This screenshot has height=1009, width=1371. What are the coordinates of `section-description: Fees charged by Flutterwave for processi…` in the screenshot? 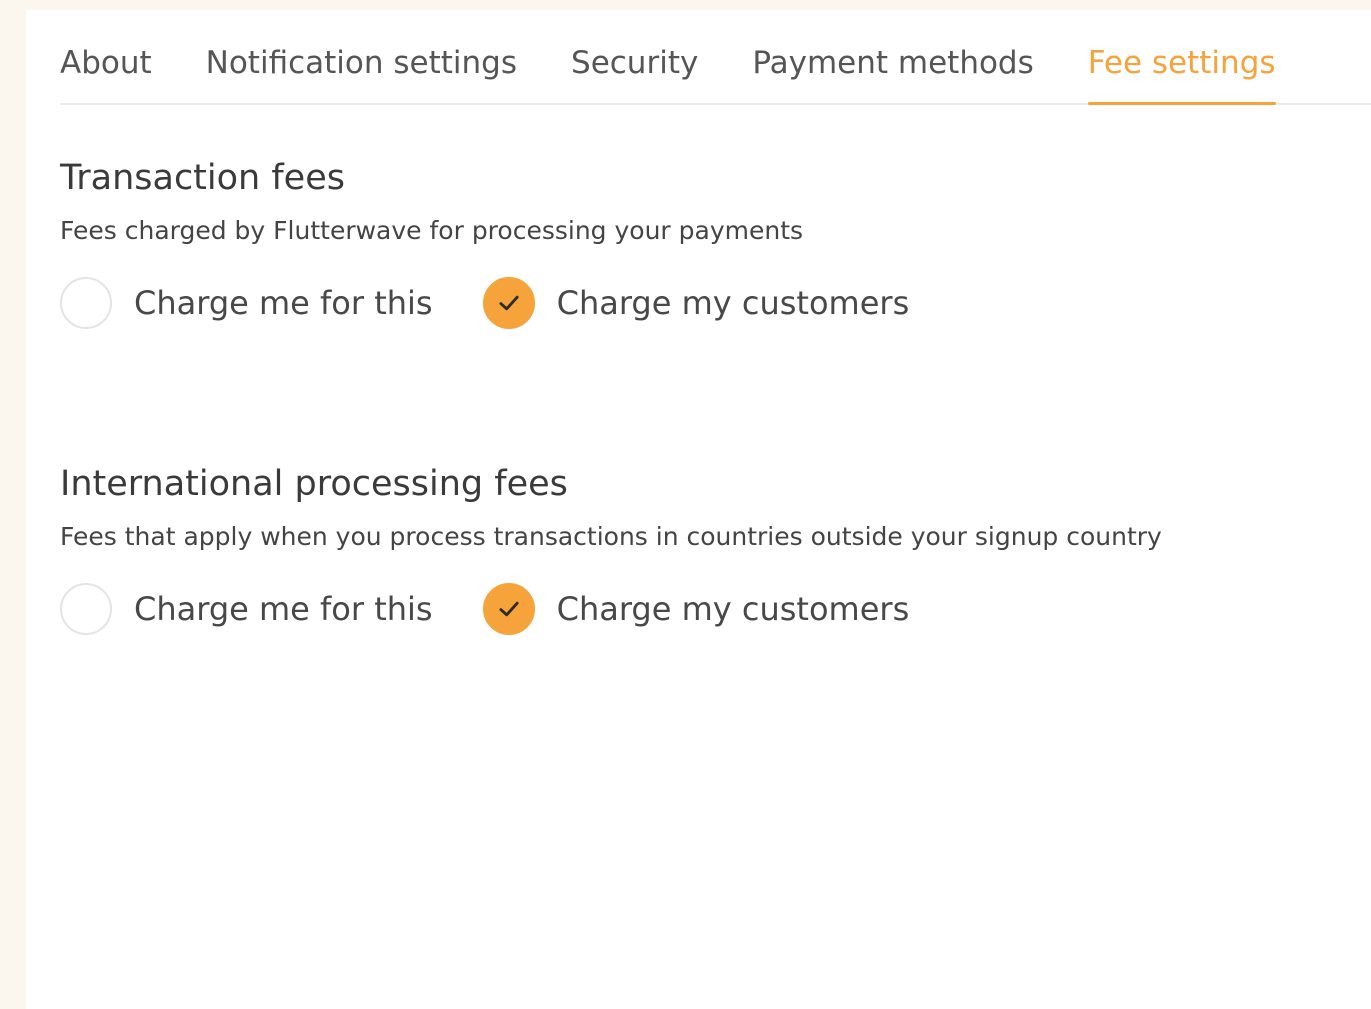 It's located at (432, 230).